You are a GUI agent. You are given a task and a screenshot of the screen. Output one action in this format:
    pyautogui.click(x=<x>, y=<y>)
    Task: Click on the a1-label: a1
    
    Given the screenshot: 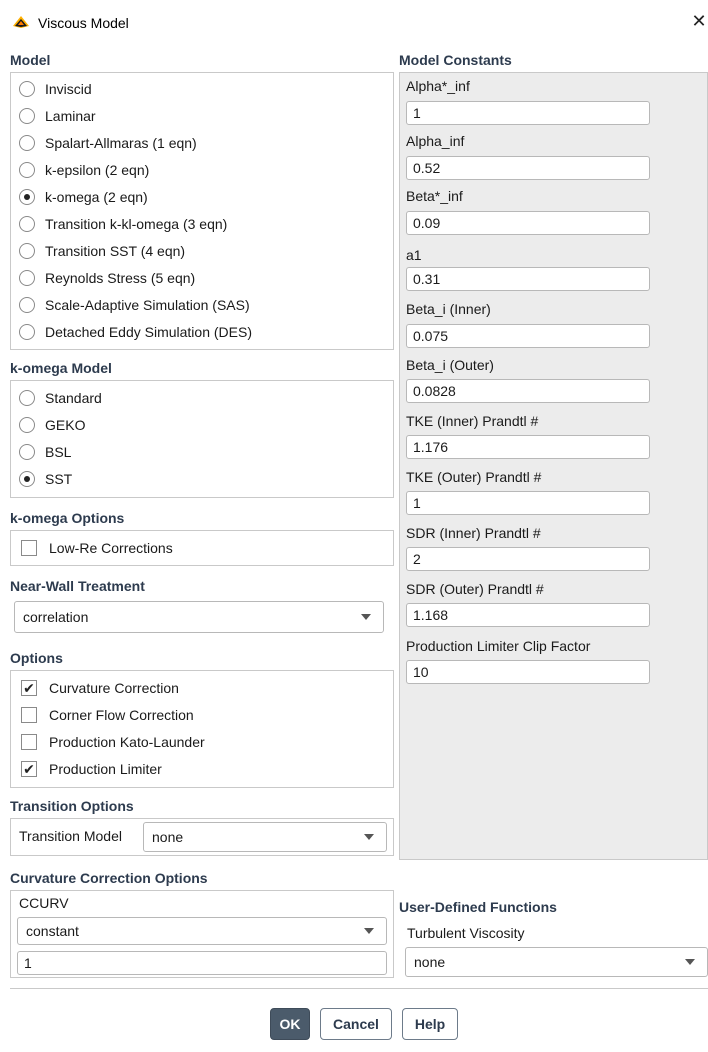 What is the action you would take?
    pyautogui.click(x=414, y=255)
    